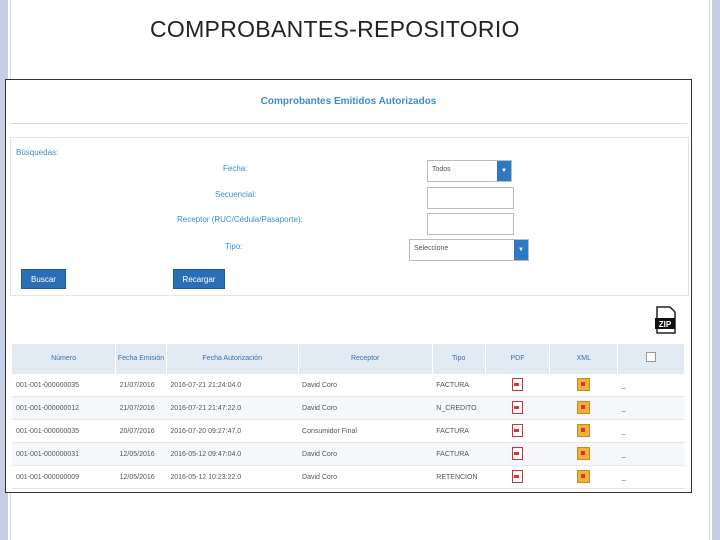  I want to click on col-numero: Número, so click(64, 359).